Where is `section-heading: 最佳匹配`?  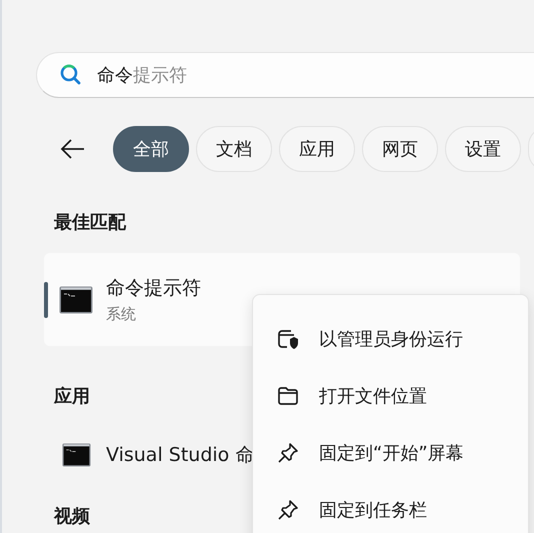 section-heading: 最佳匹配 is located at coordinates (90, 222).